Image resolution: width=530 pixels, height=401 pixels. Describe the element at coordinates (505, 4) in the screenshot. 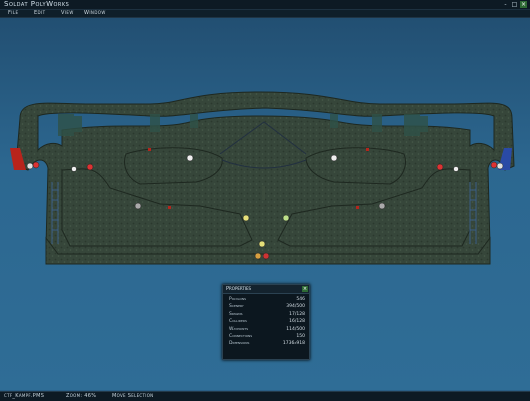

I see `minimize-button: -` at that location.